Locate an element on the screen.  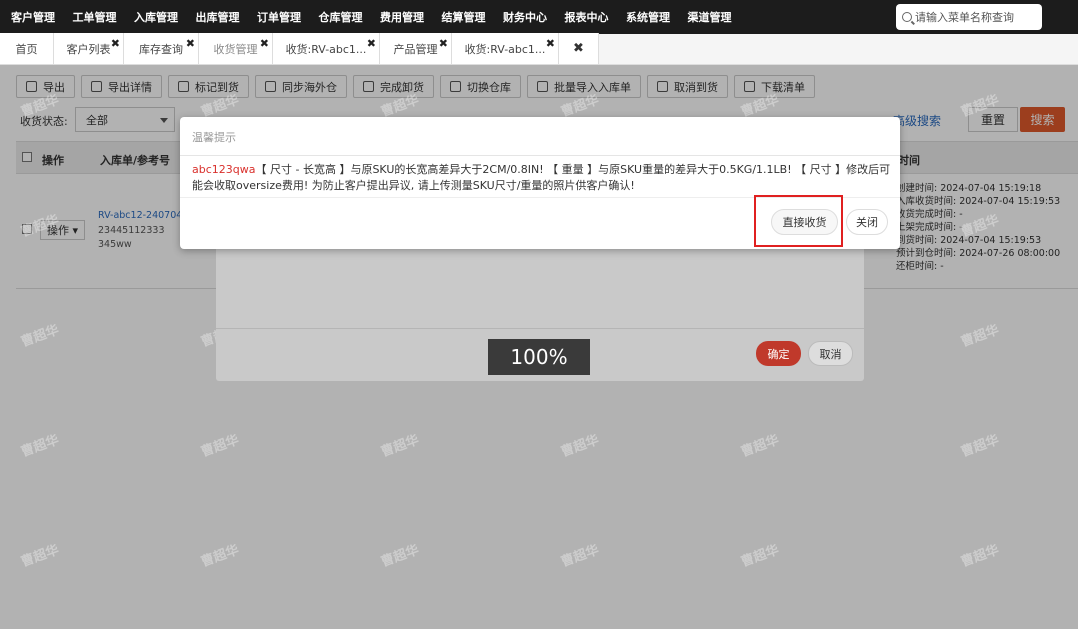
tab-customer-list: 客户列表 ✖ is located at coordinates (89, 48).